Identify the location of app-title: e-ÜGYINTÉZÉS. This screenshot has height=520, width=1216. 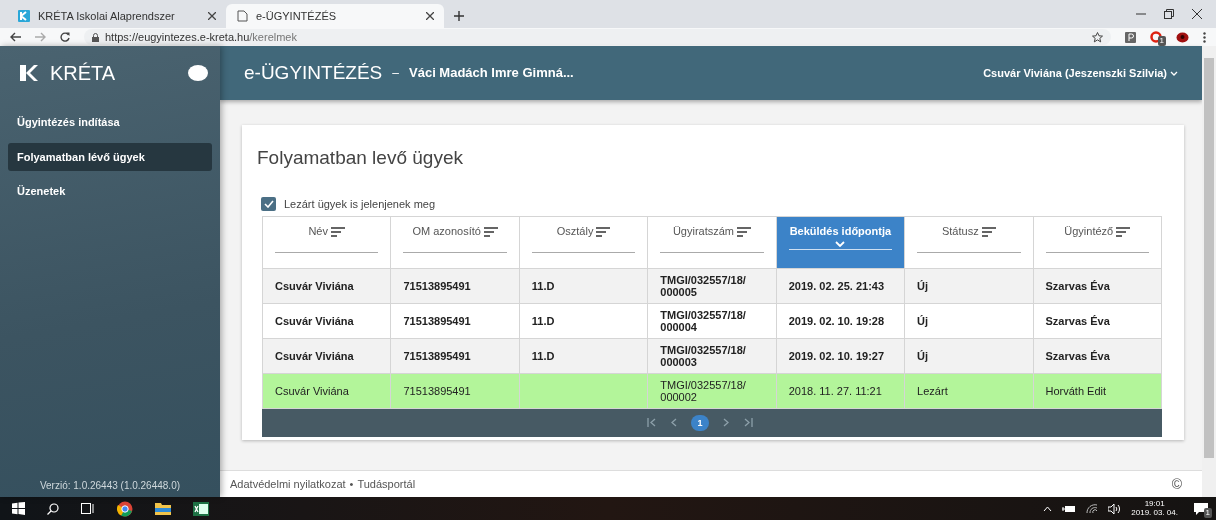
(313, 72).